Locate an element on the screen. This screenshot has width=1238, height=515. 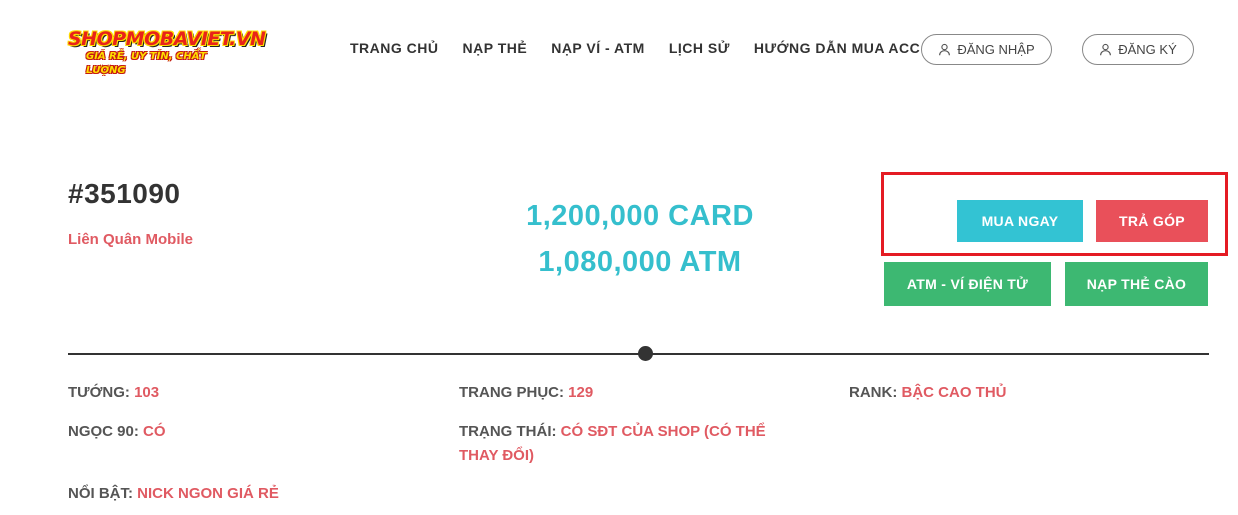
attr-gems-value: CÓ is located at coordinates (154, 431).